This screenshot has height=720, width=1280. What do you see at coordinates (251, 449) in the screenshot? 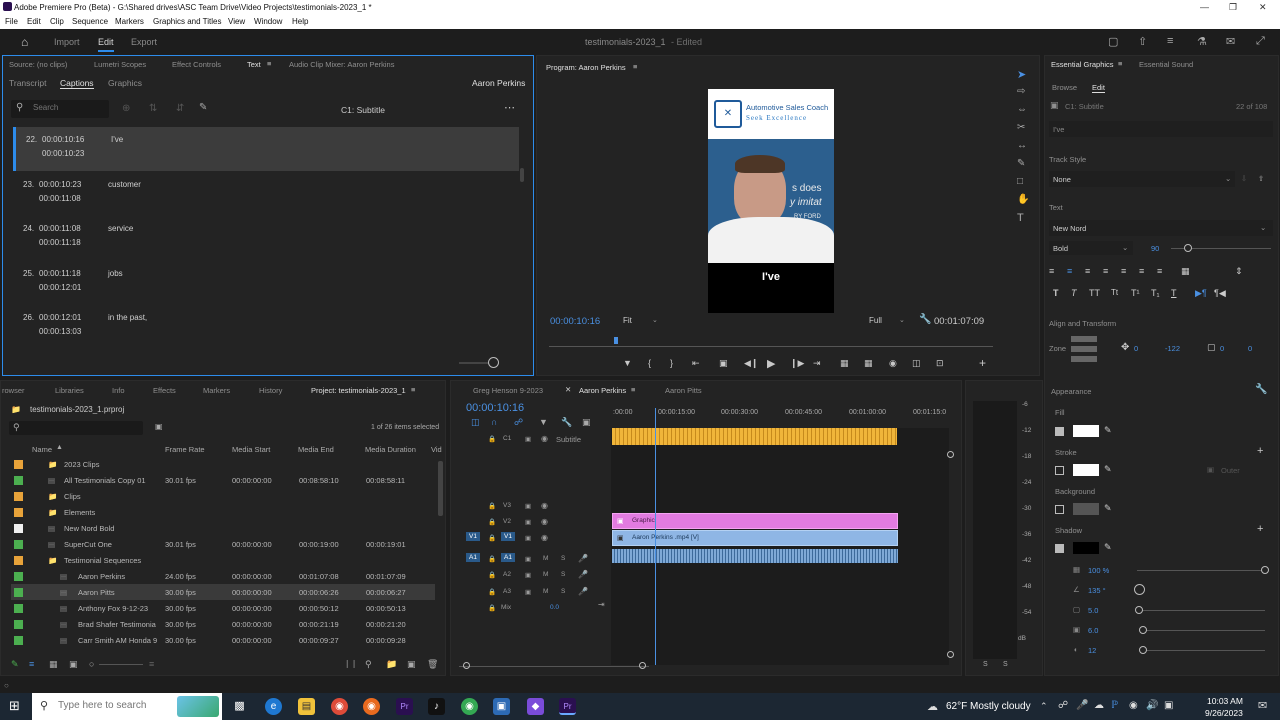
I see `col-media-start: Media Start` at bounding box center [251, 449].